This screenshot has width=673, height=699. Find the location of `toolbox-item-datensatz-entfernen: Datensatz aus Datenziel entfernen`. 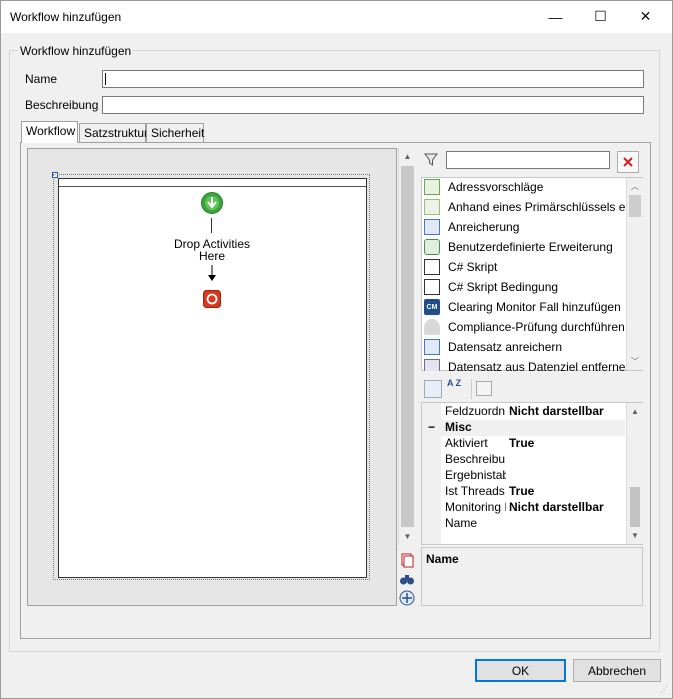

toolbox-item-datensatz-entfernen: Datensatz aus Datenziel entfernen is located at coordinates (525, 364).